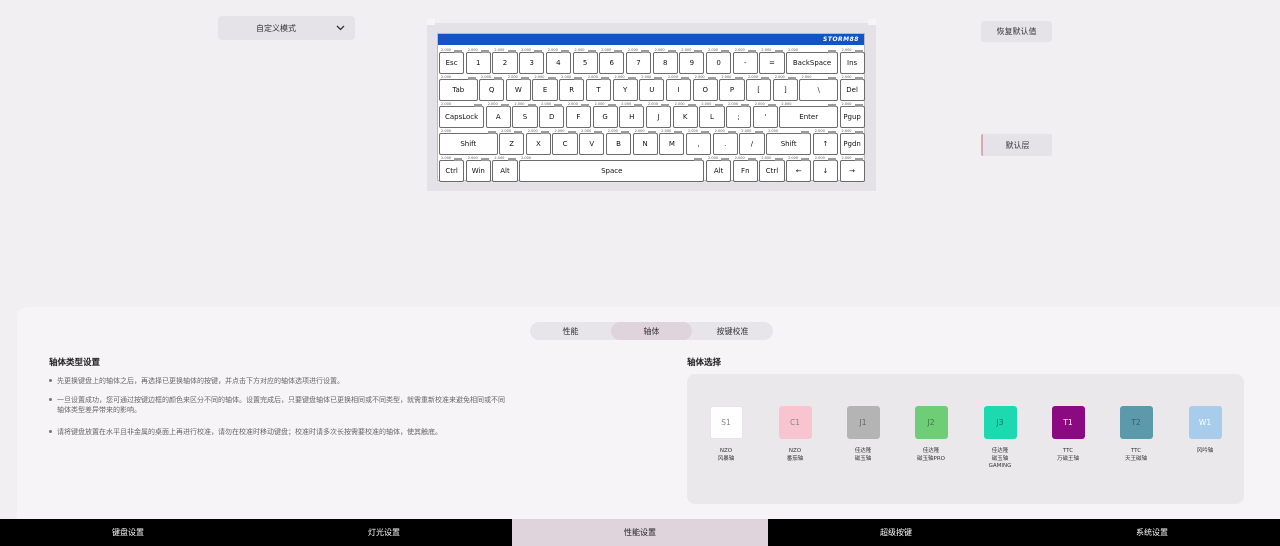 This screenshot has width=1280, height=546. I want to click on keycap: 2.000 -, so click(745, 61).